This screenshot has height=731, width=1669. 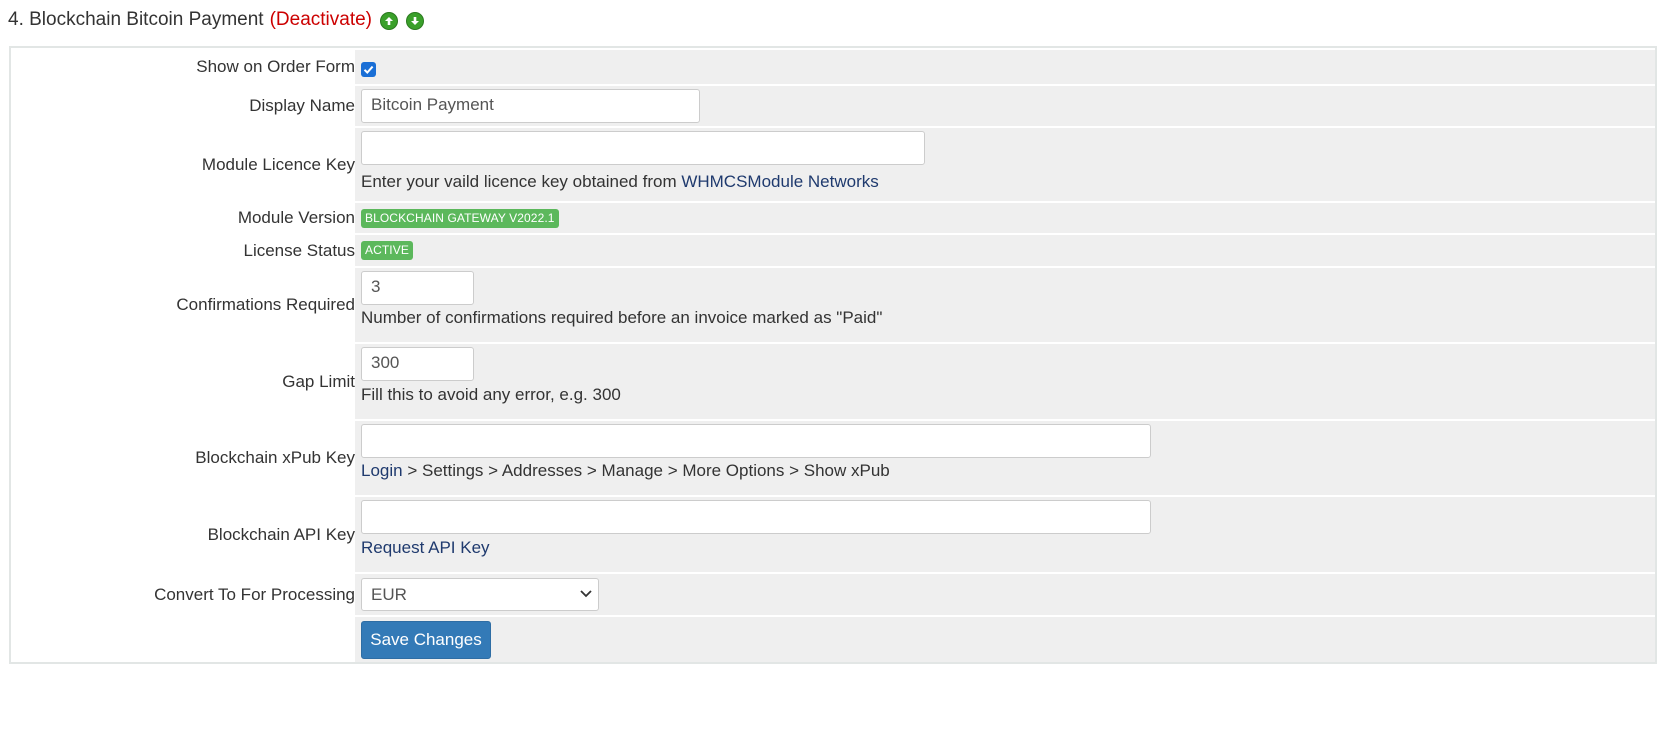 What do you see at coordinates (183, 67) in the screenshot?
I see `label-show-on-order-form: Show on Order Form` at bounding box center [183, 67].